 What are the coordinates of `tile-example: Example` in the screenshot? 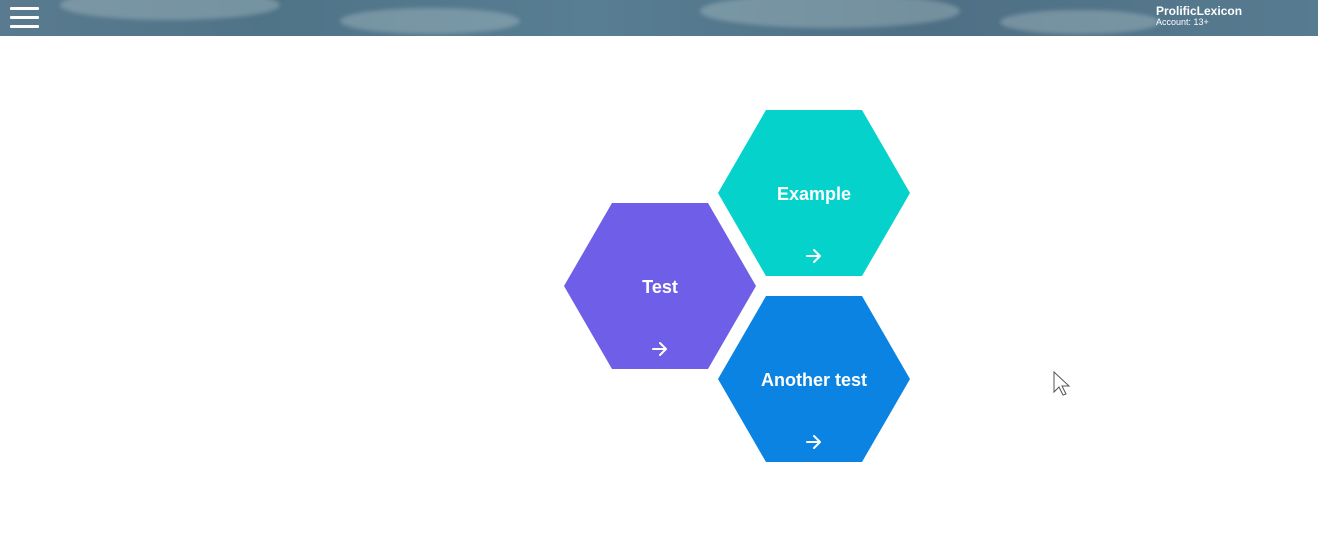 It's located at (814, 193).